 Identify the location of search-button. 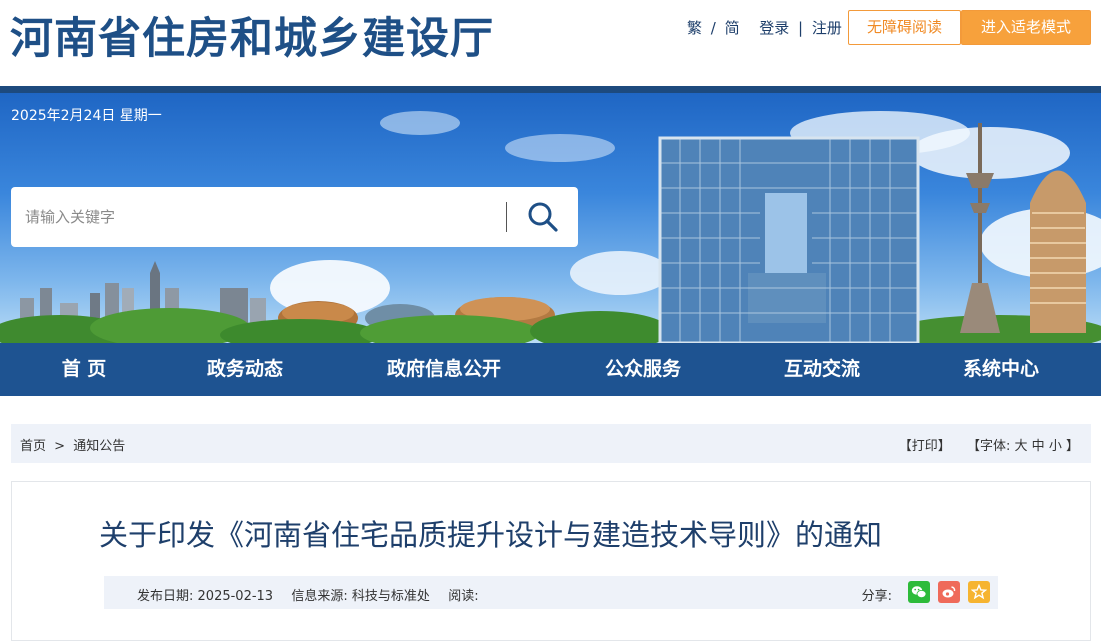
(543, 217).